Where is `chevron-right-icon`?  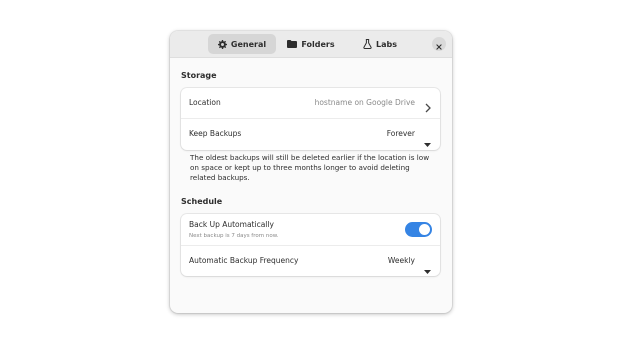 chevron-right-icon is located at coordinates (428, 107).